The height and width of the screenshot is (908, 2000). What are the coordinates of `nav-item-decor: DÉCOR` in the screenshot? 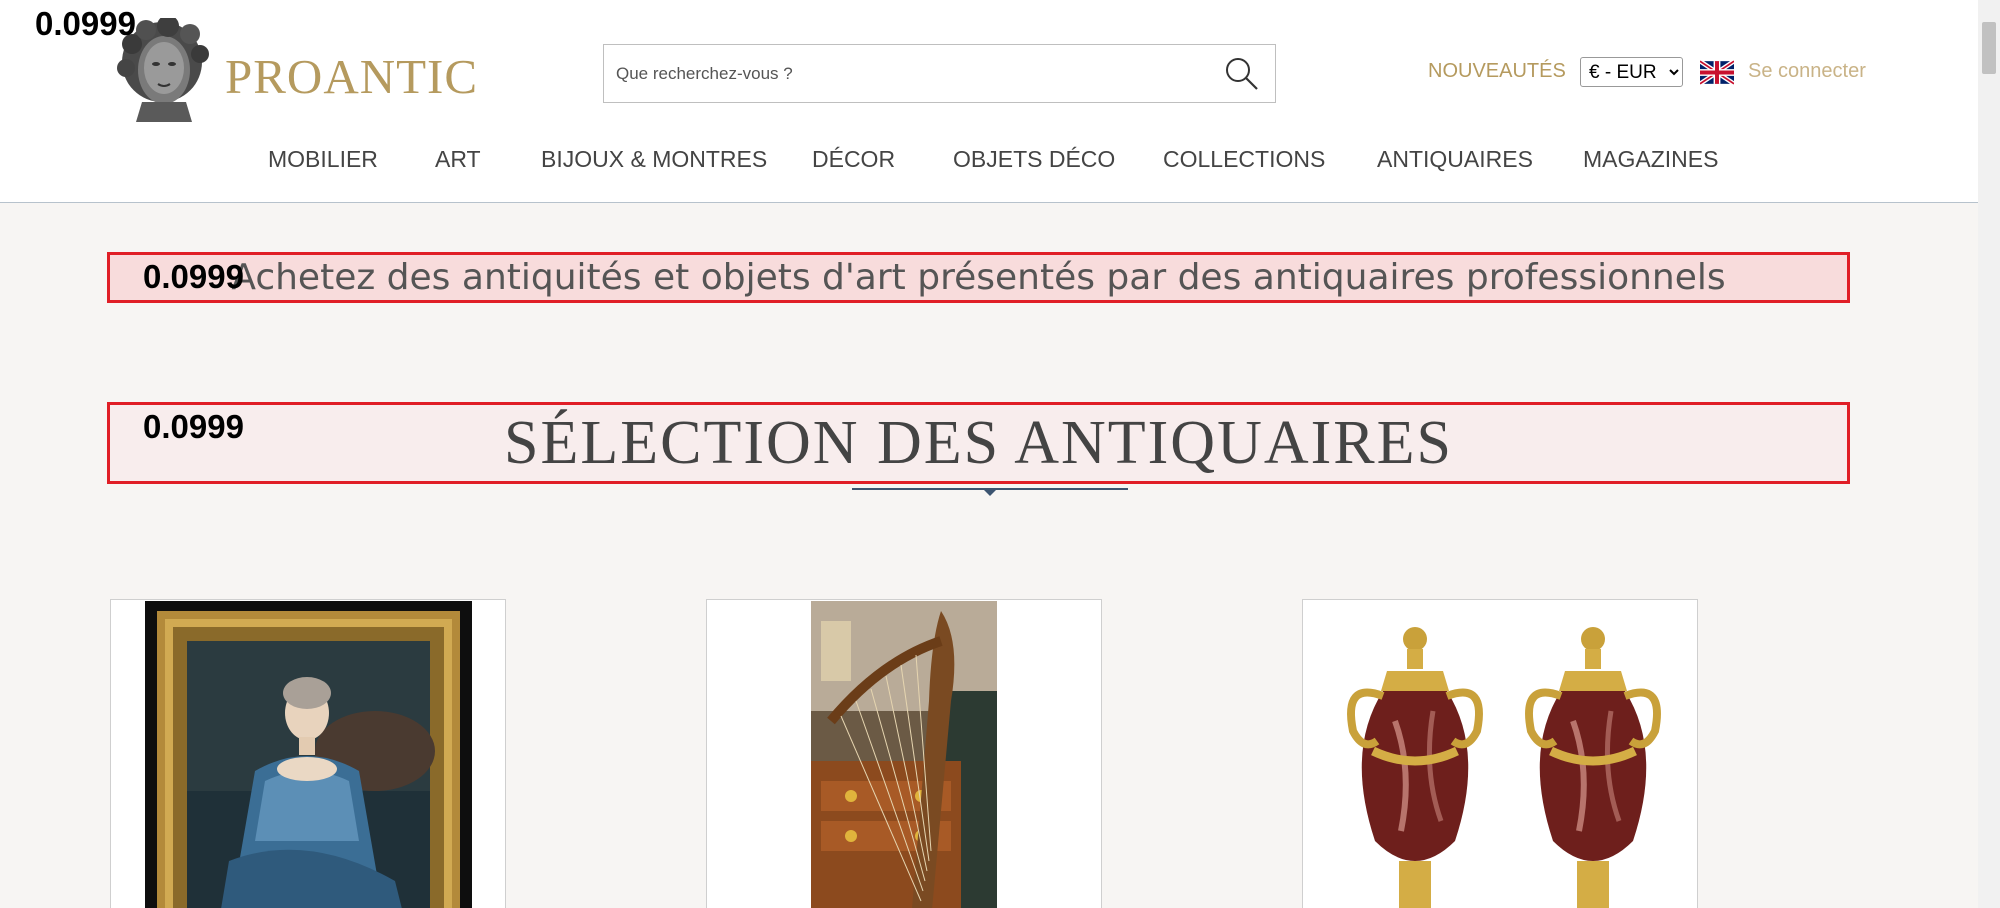 It's located at (853, 159).